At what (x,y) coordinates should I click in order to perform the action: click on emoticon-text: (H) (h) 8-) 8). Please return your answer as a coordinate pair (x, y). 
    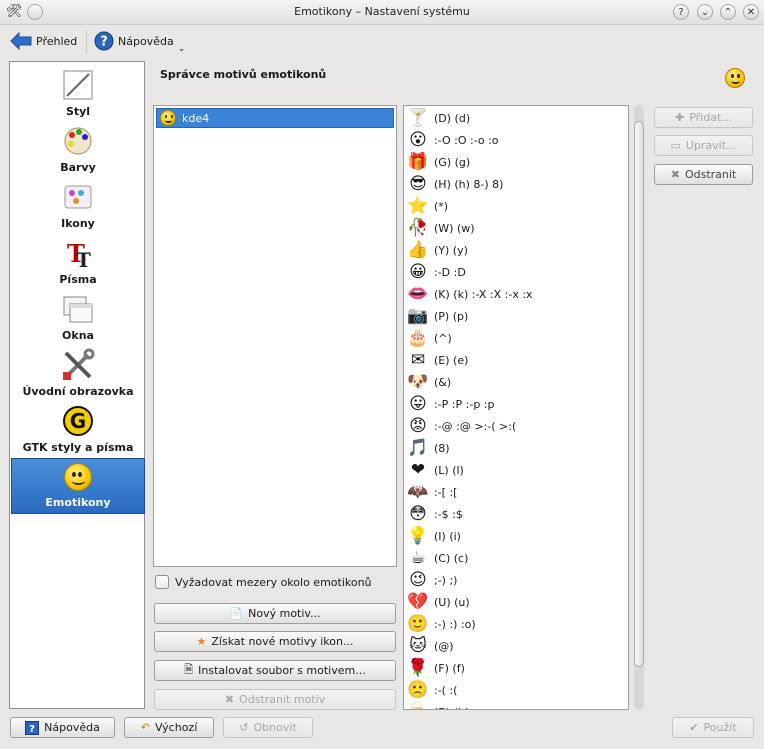
    Looking at the image, I should click on (469, 184).